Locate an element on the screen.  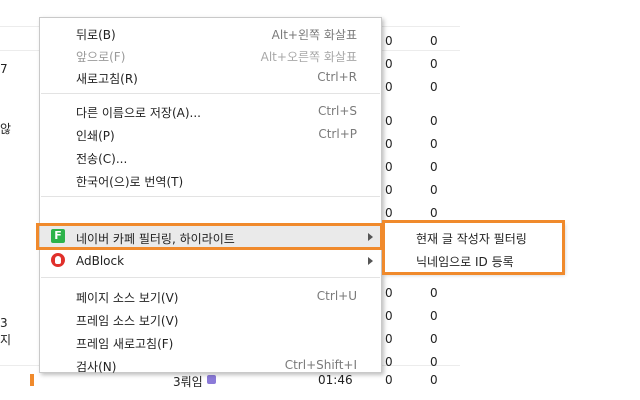
menu-item-label: 앞으로(F) is located at coordinates (101, 57).